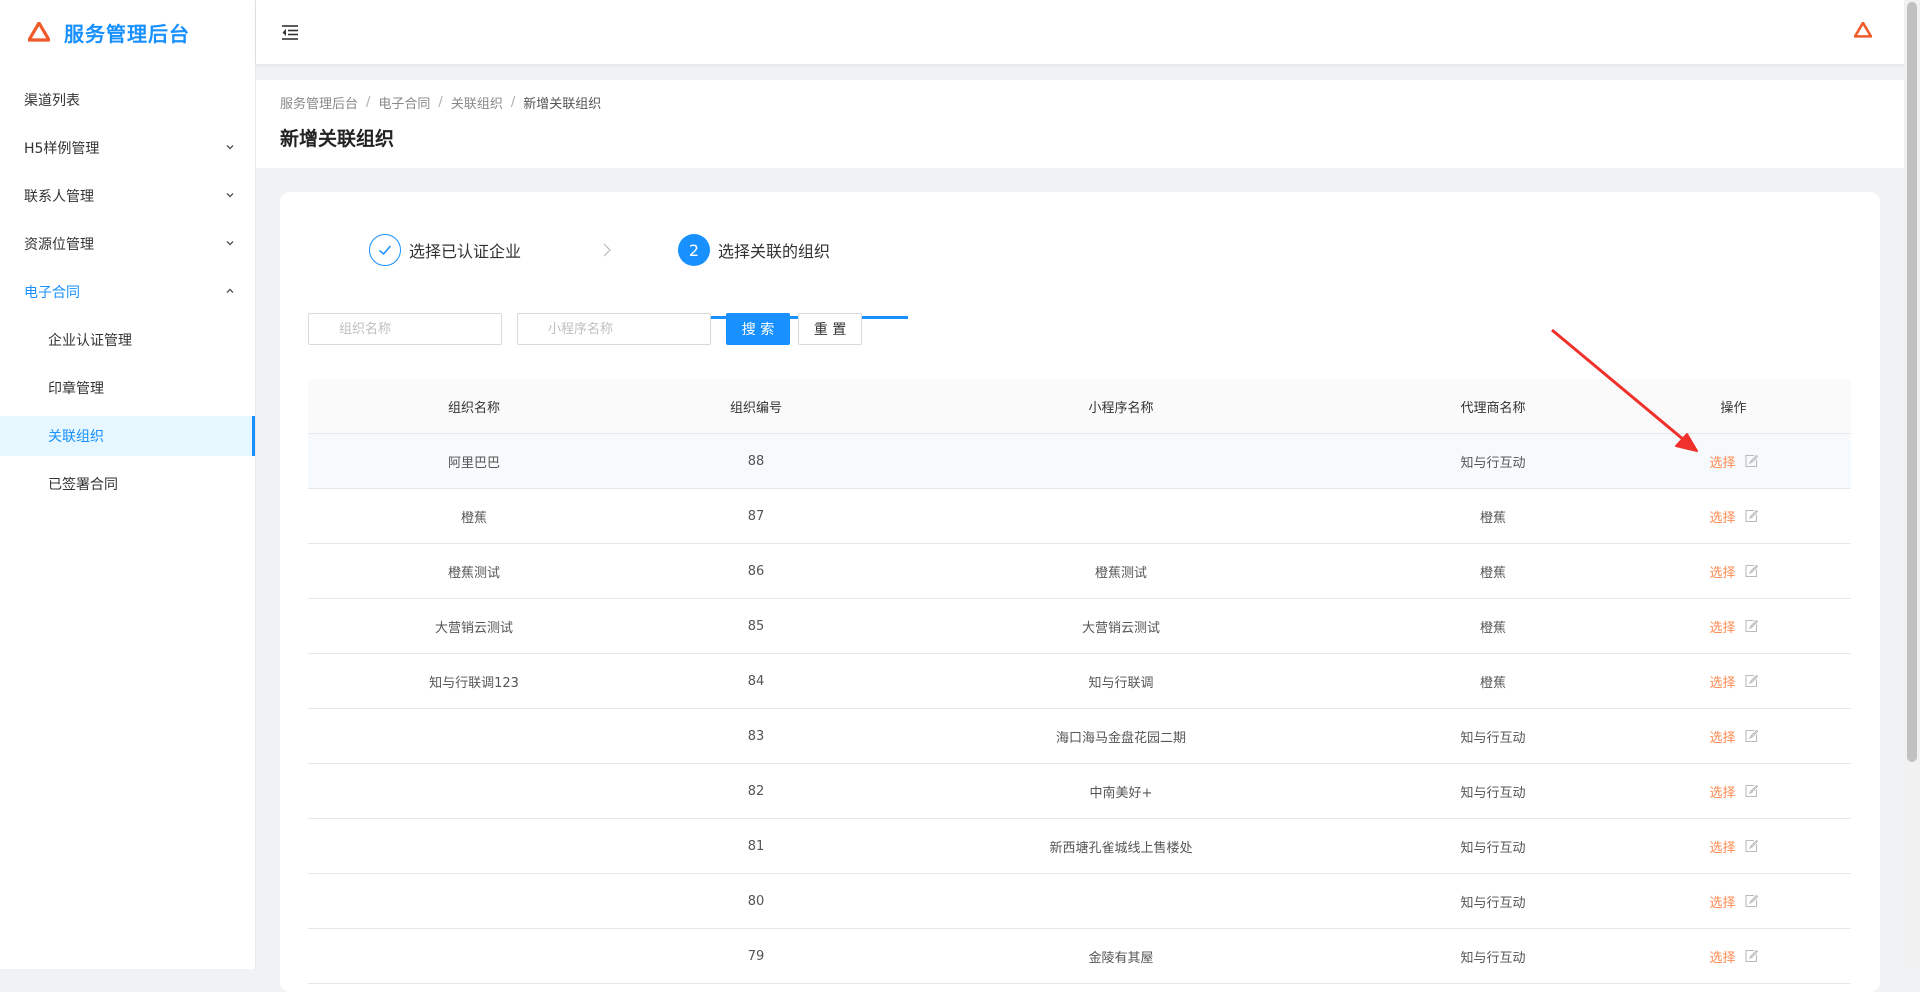 The width and height of the screenshot is (1920, 992). Describe the element at coordinates (127, 100) in the screenshot. I see `sidebar-item-channels: 渠道列表` at that location.